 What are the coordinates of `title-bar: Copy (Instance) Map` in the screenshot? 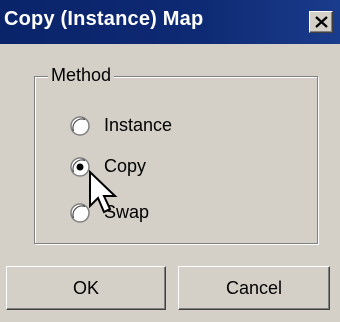 It's located at (170, 22).